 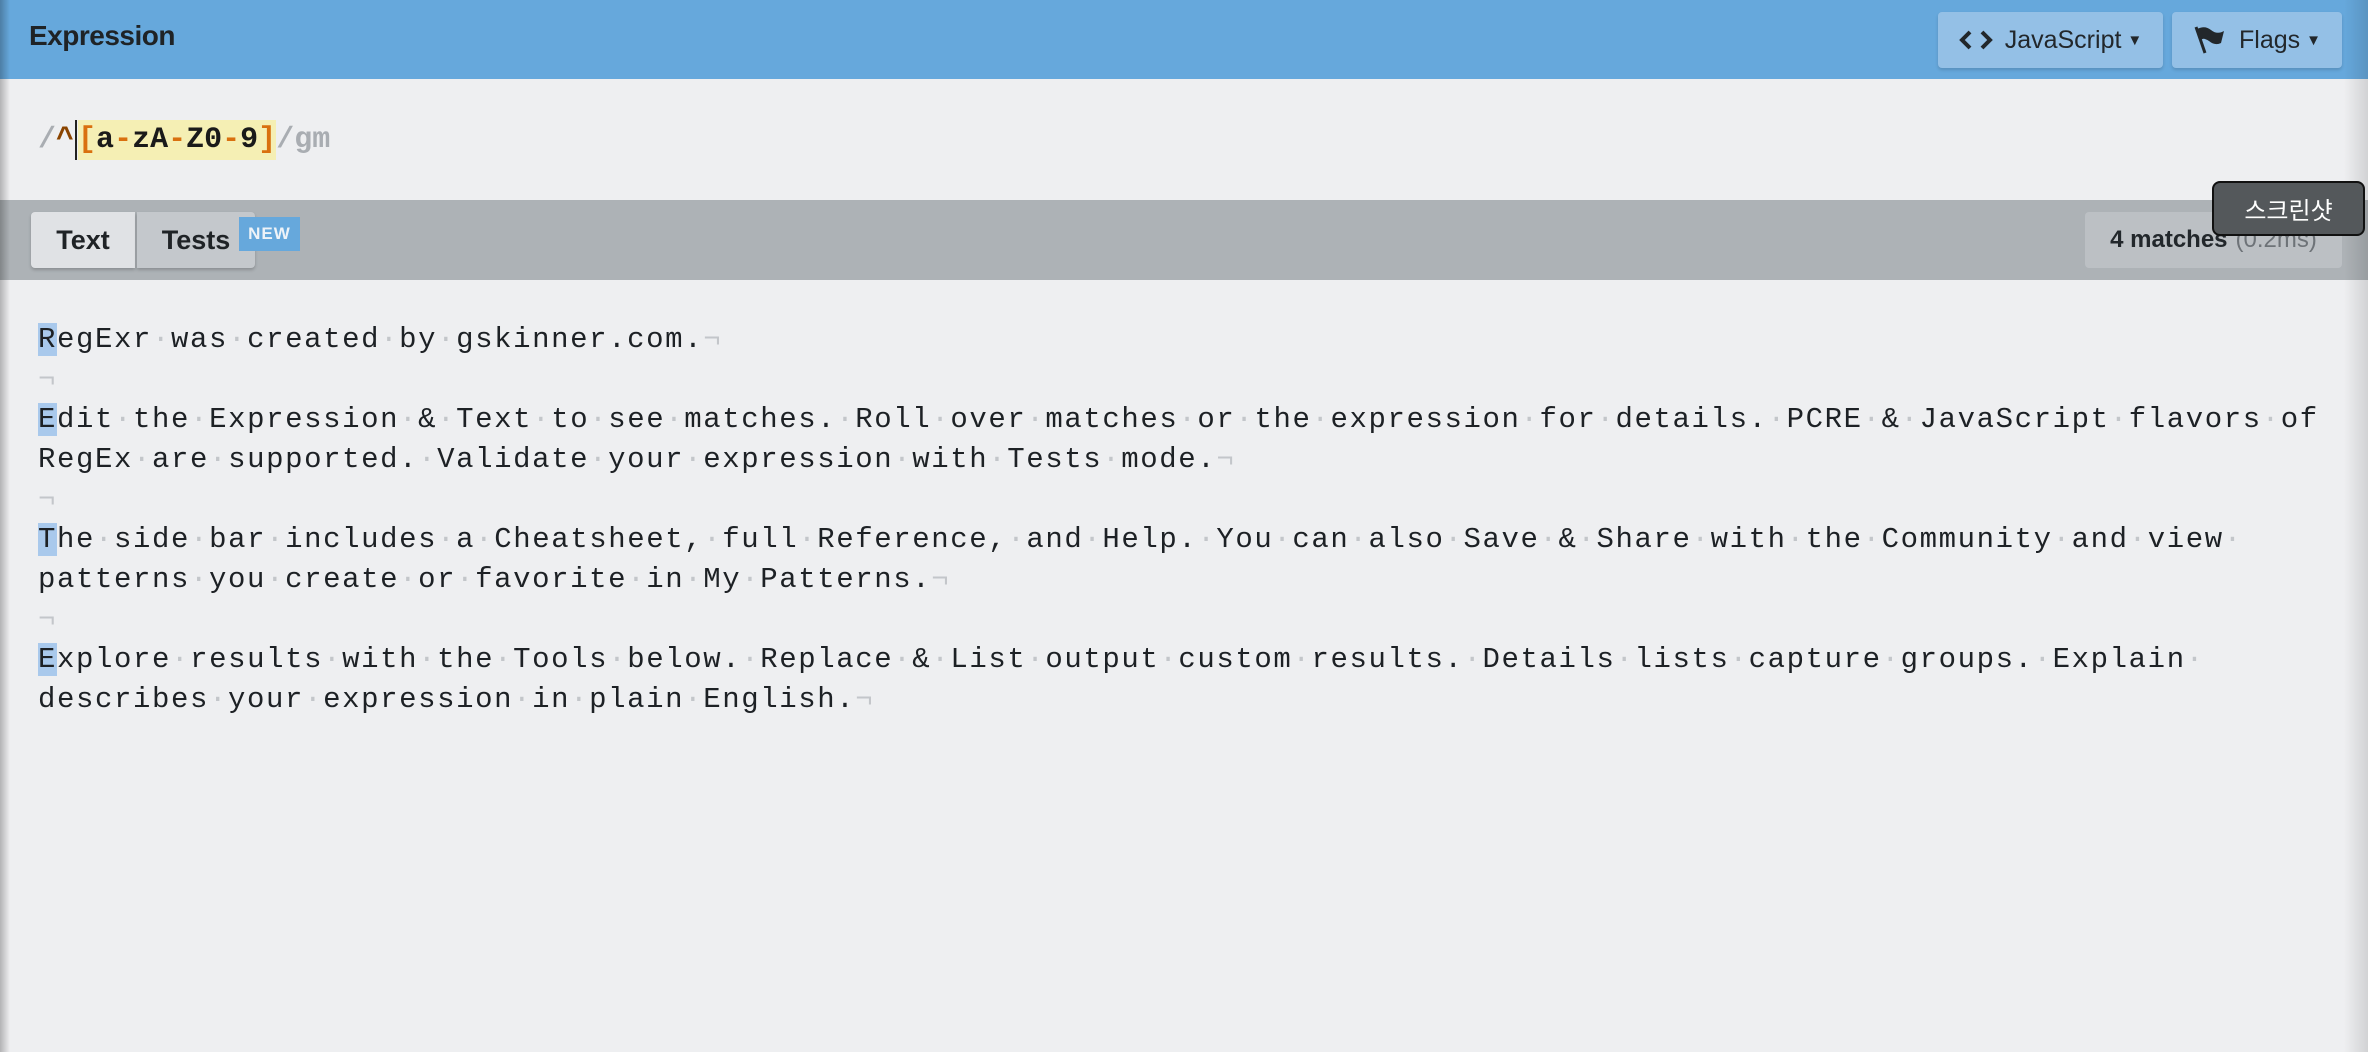 I want to click on language-button: JavaScript ▼, so click(x=2050, y=40).